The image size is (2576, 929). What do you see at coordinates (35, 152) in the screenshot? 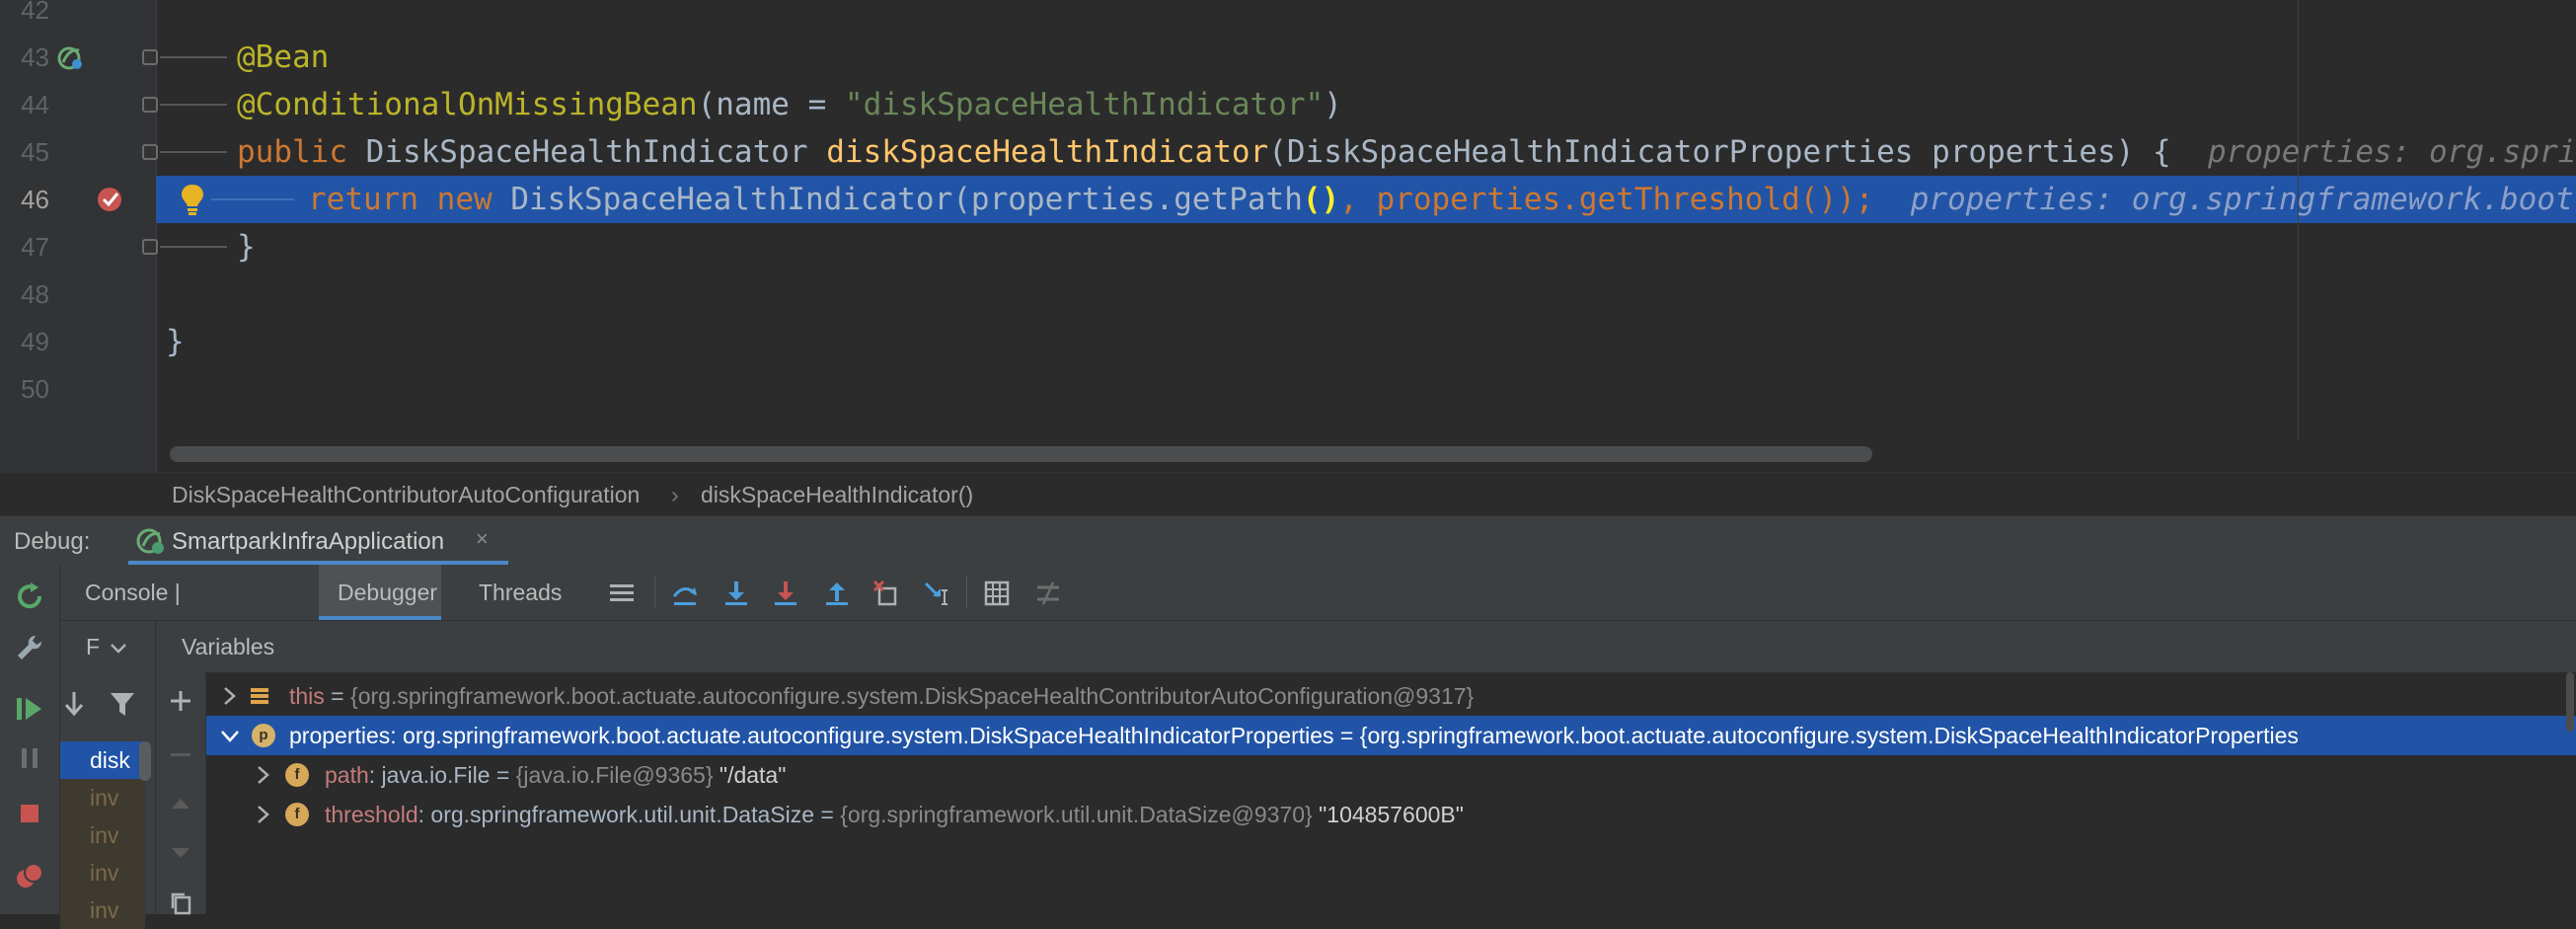
I see `line-number: 45` at bounding box center [35, 152].